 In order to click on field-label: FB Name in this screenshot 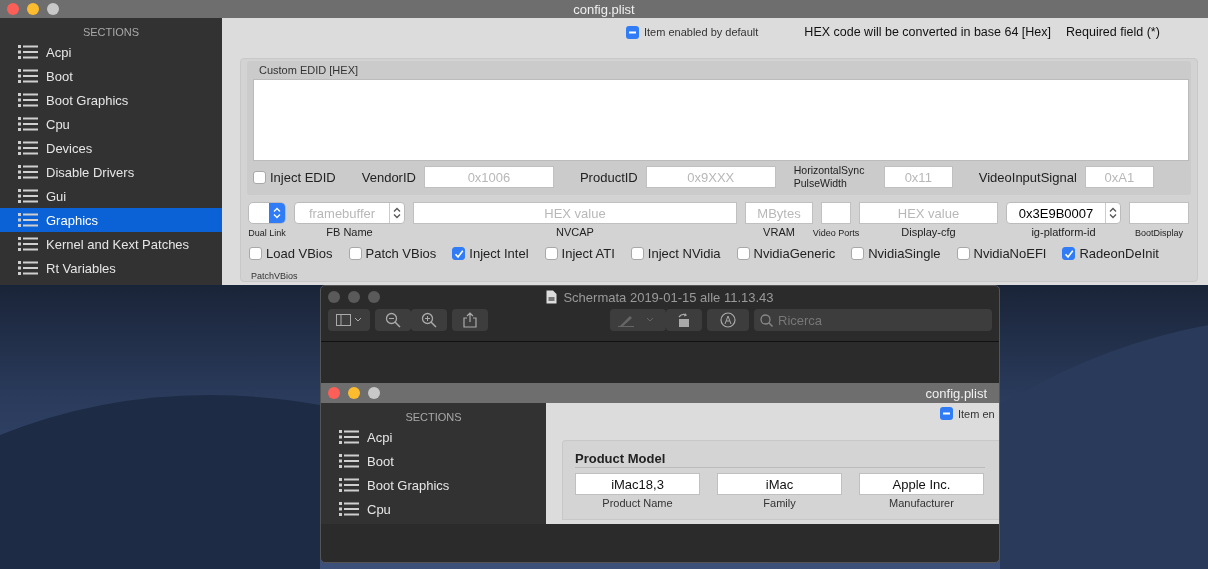, I will do `click(349, 232)`.